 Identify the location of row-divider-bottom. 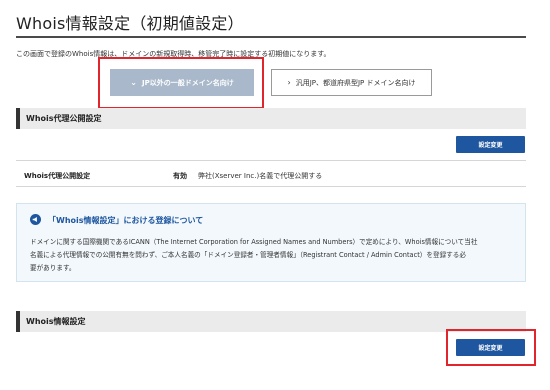
(271, 186).